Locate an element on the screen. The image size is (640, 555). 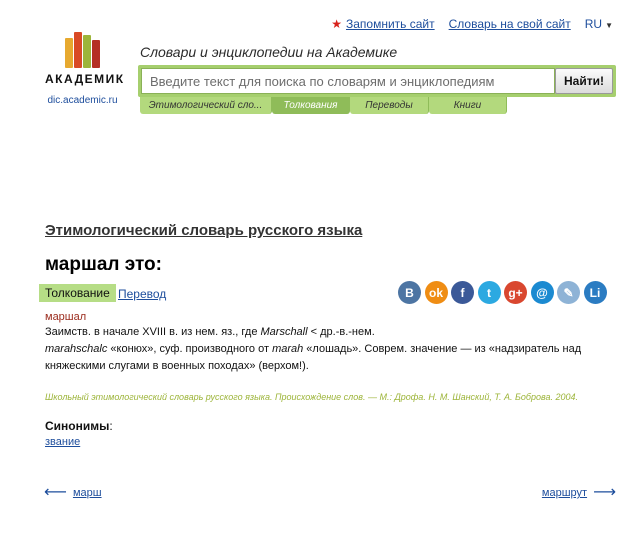
site-logo: АКАДЕМИК dic.academic.ru is located at coordinates (85, 68).